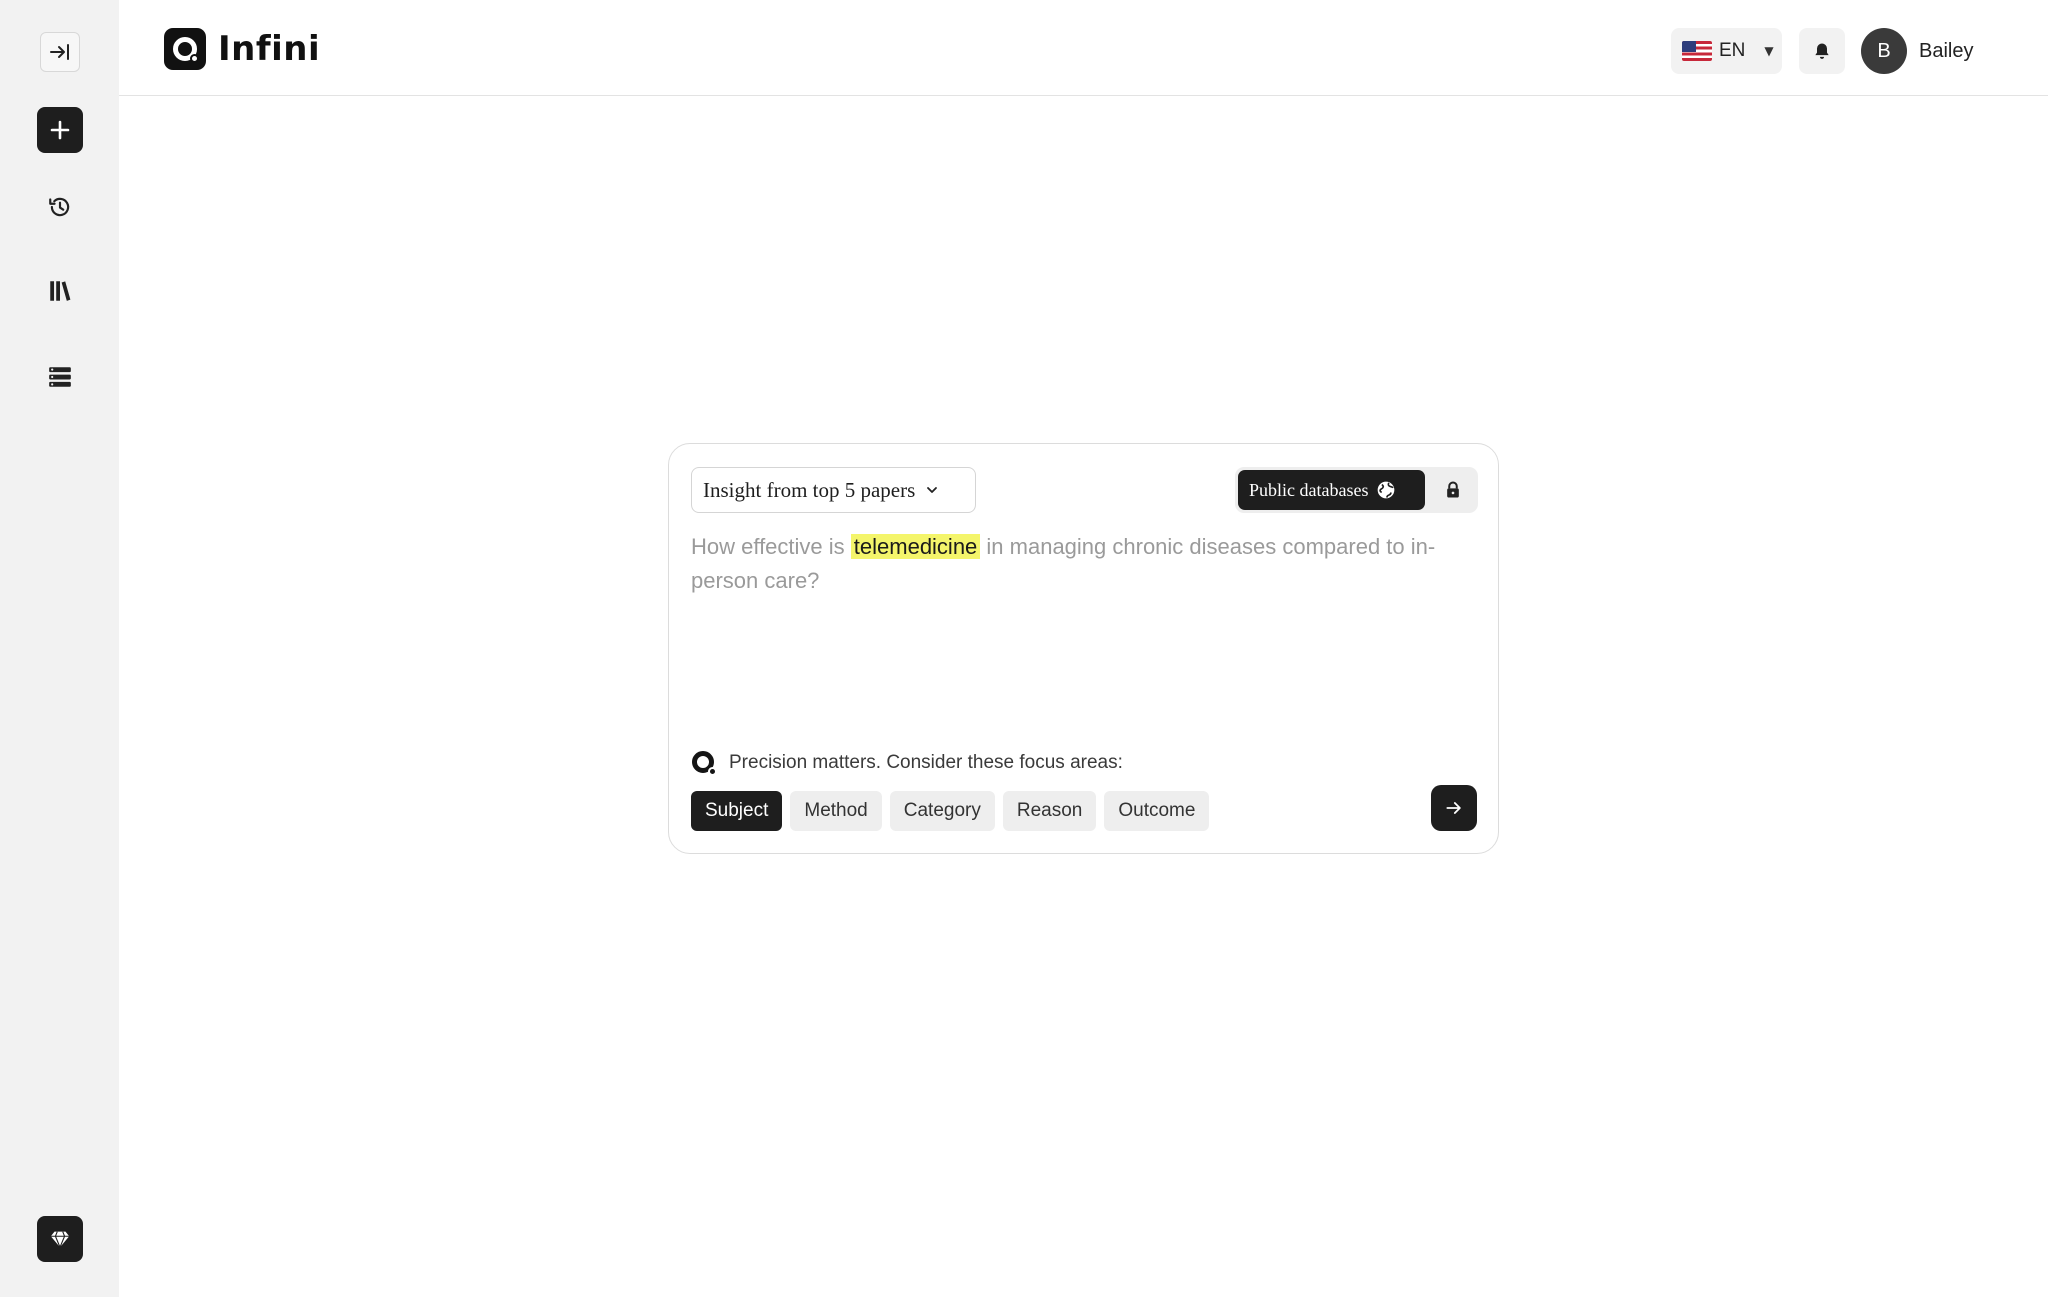  I want to click on public-databases-label: Public databases, so click(1309, 489).